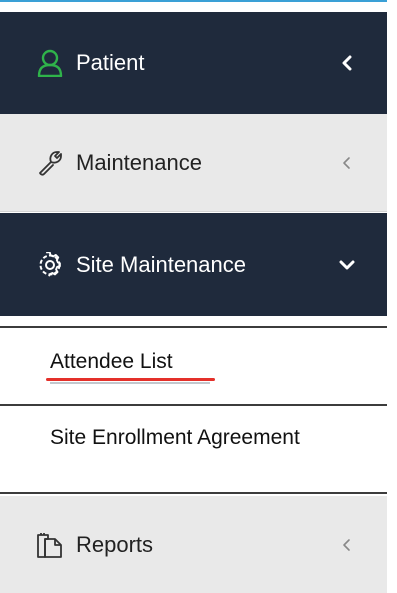  I want to click on top-accent-line, so click(193, 1).